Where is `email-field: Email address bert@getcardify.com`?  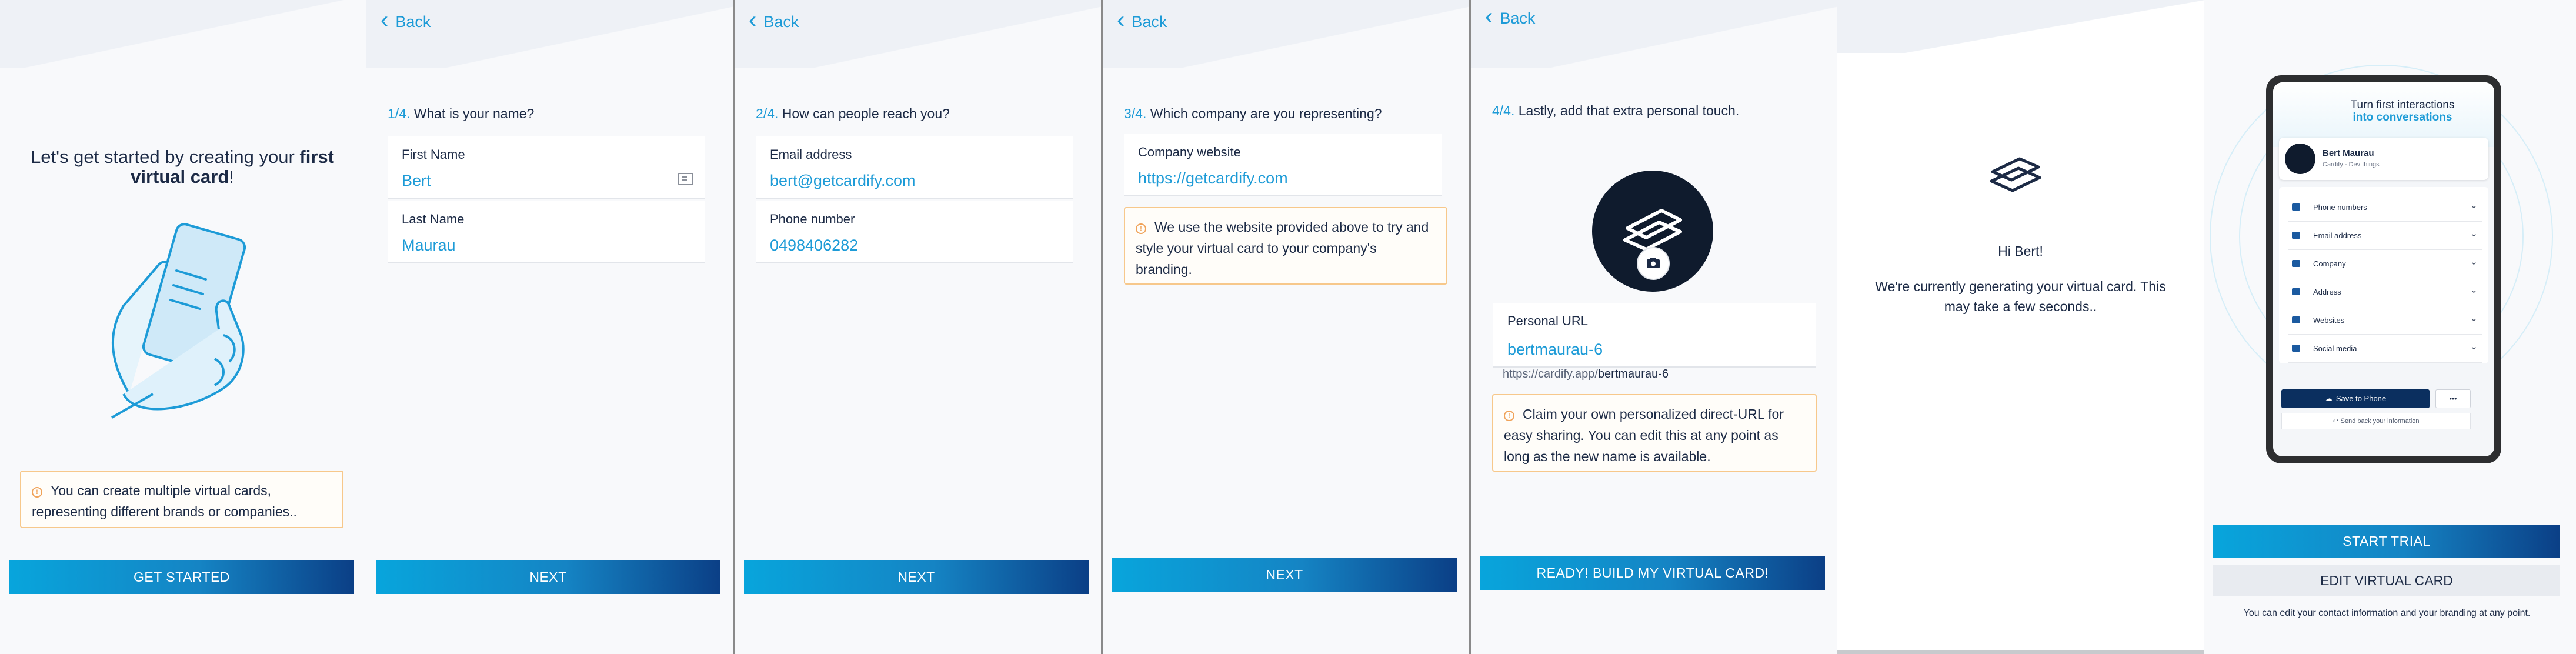
email-field: Email address bert@getcardify.com is located at coordinates (914, 167).